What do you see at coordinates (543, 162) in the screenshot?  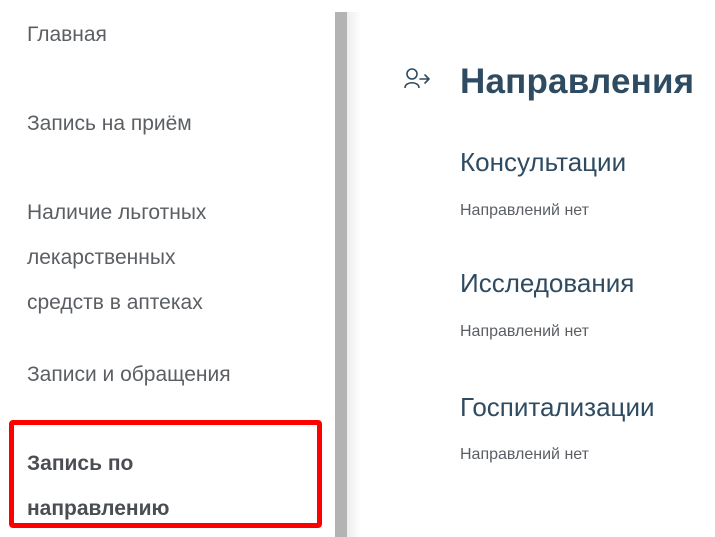 I see `section-heading-consultations: Консультации` at bounding box center [543, 162].